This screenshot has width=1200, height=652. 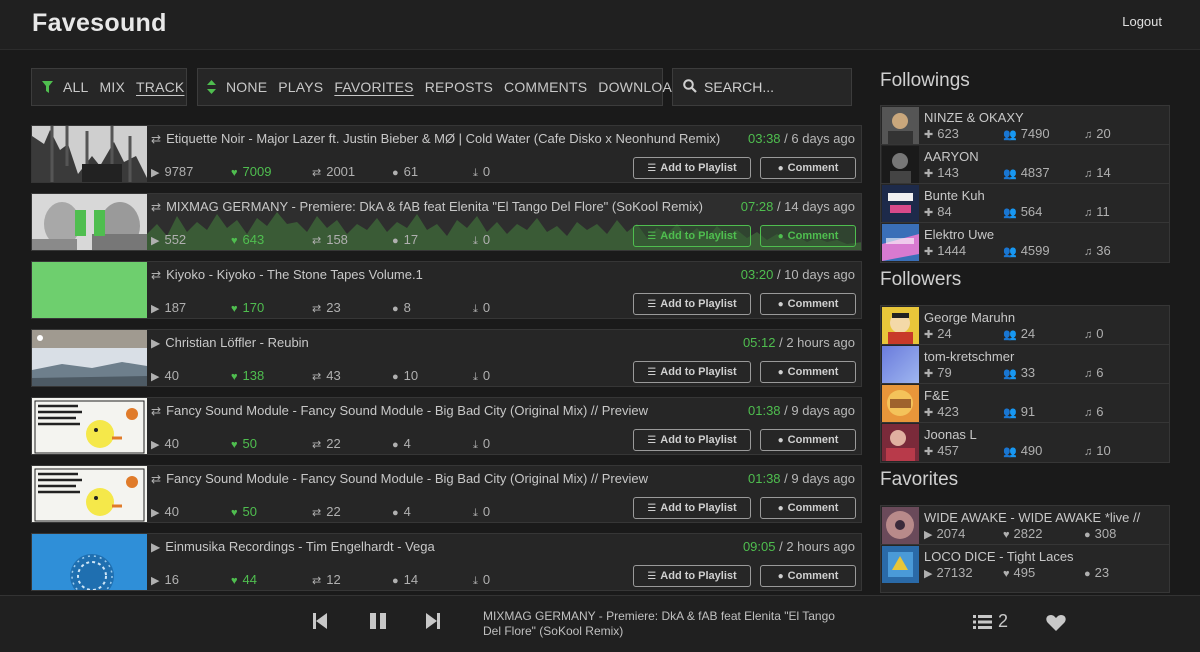 What do you see at coordinates (698, 372) in the screenshot?
I see `add-to-playlist-label: Add to Playlist` at bounding box center [698, 372].